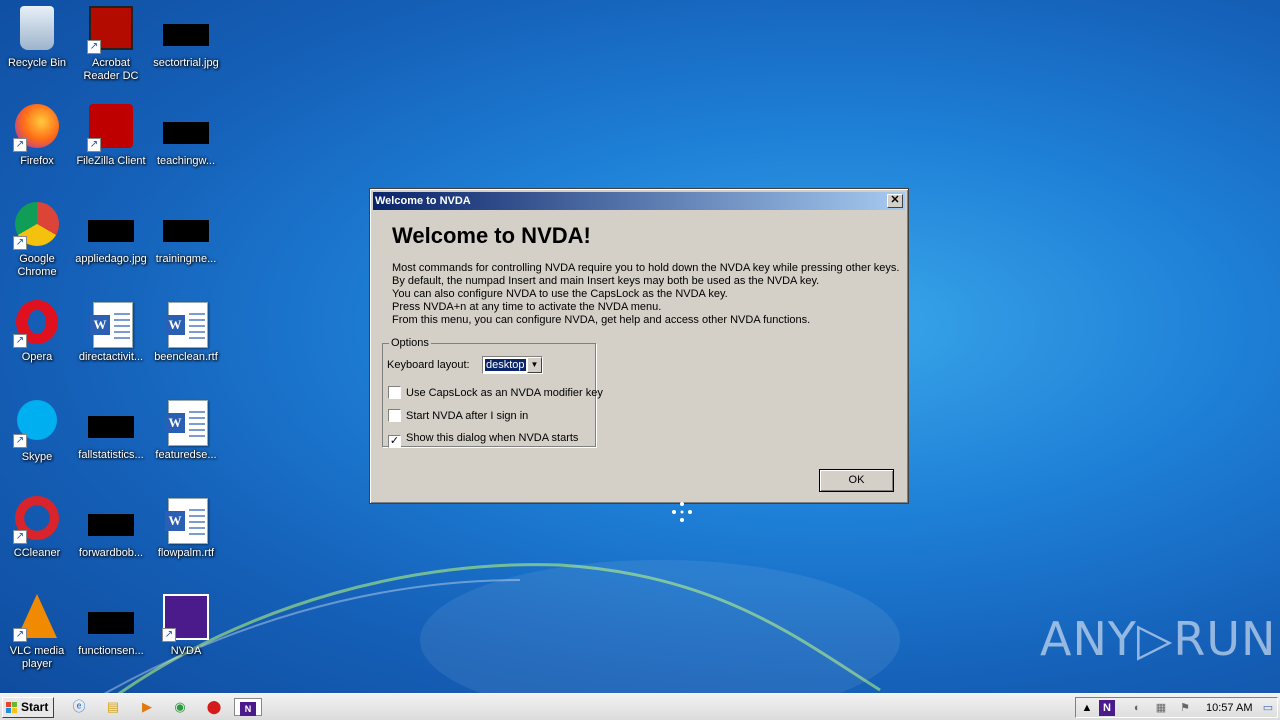 The image size is (1280, 720). Describe the element at coordinates (28, 707) in the screenshot. I see `start-button: Start` at that location.